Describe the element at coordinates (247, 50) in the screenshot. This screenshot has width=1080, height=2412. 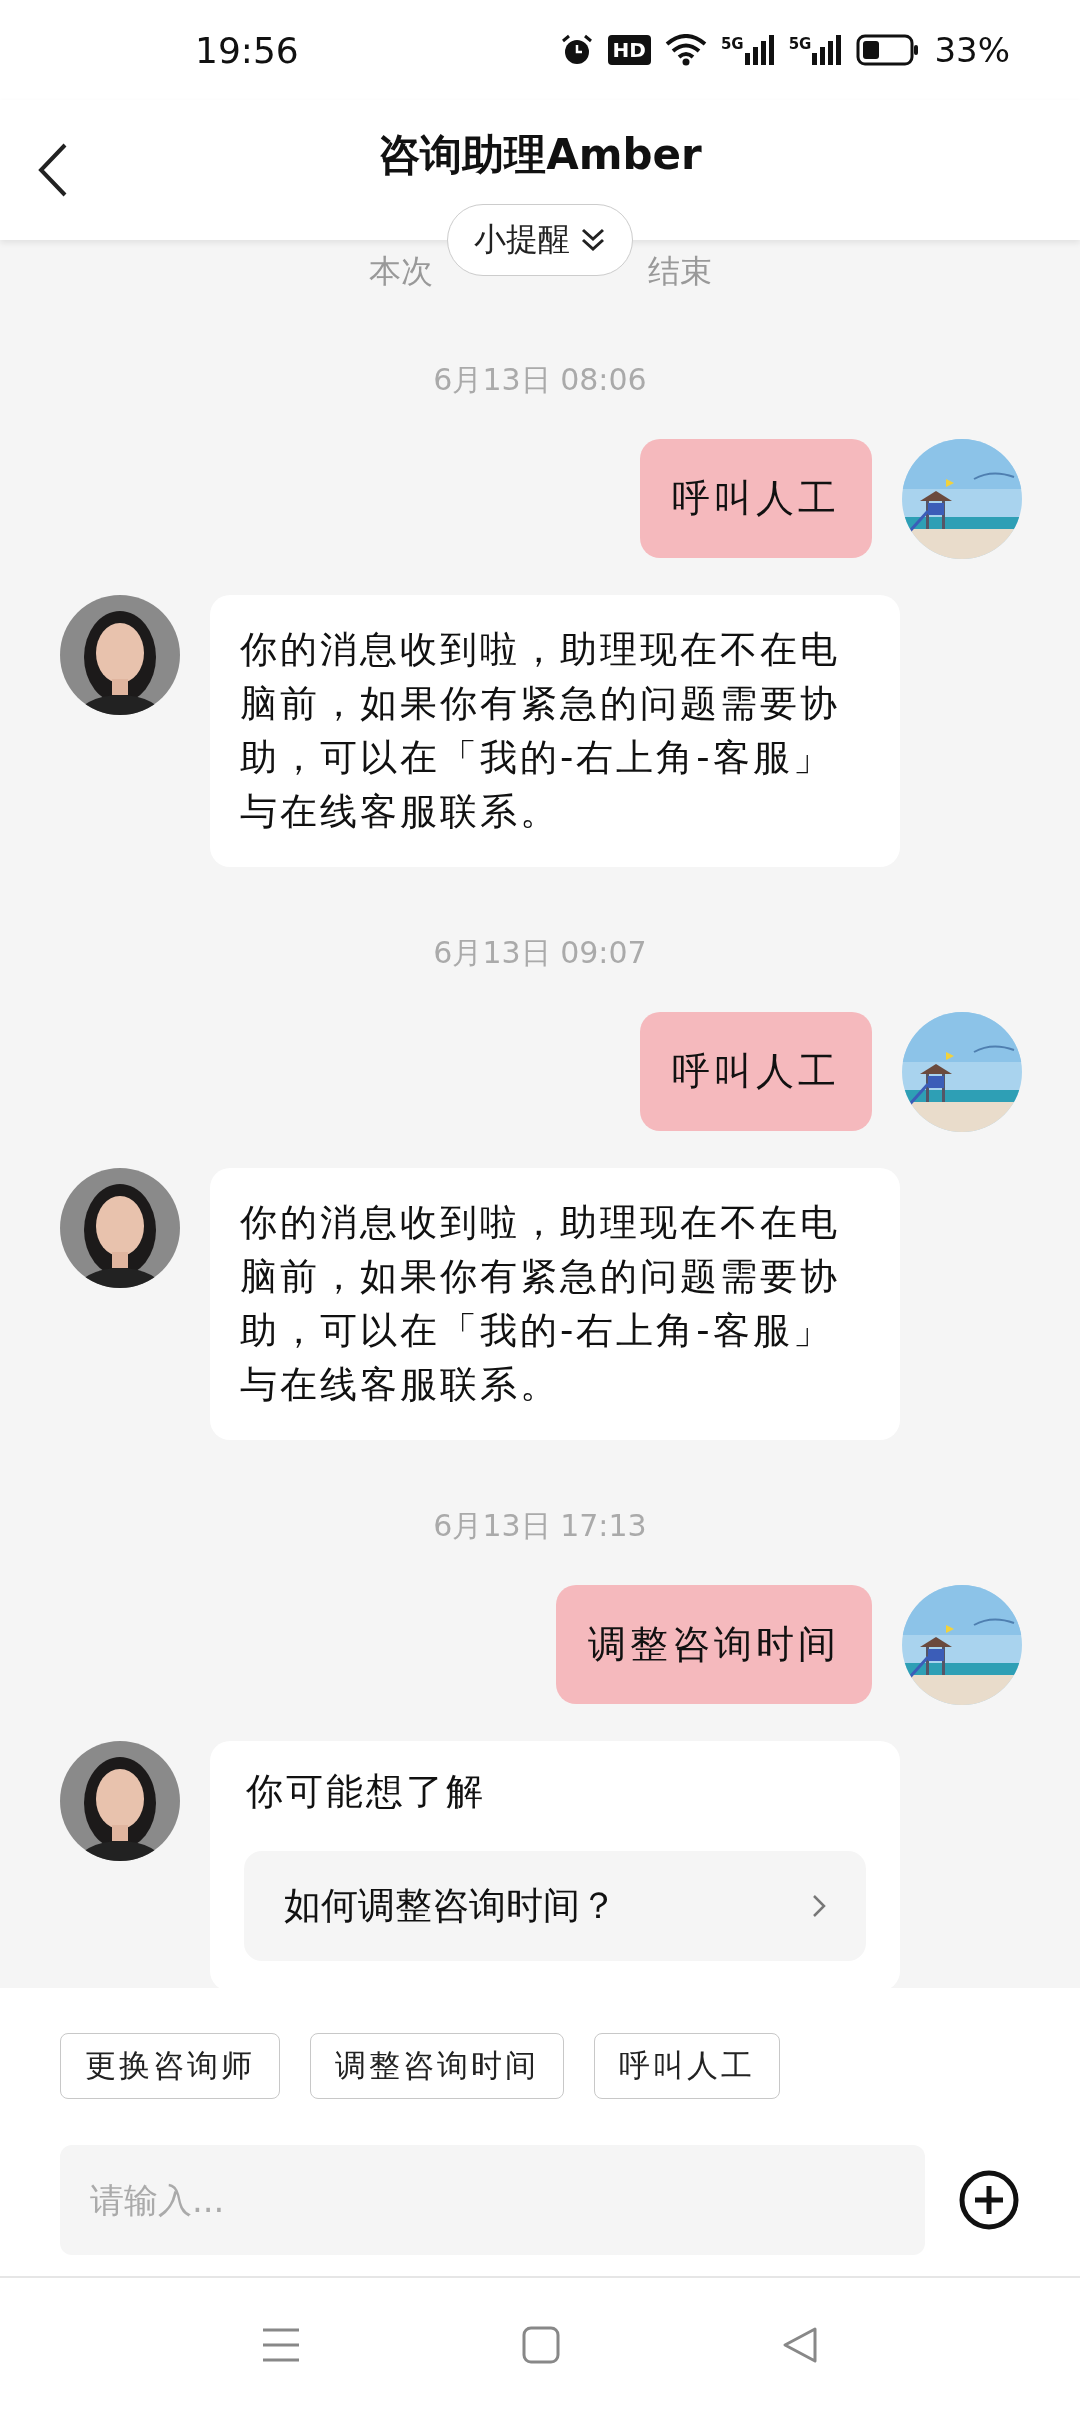
I see `status-time: 19:56` at that location.